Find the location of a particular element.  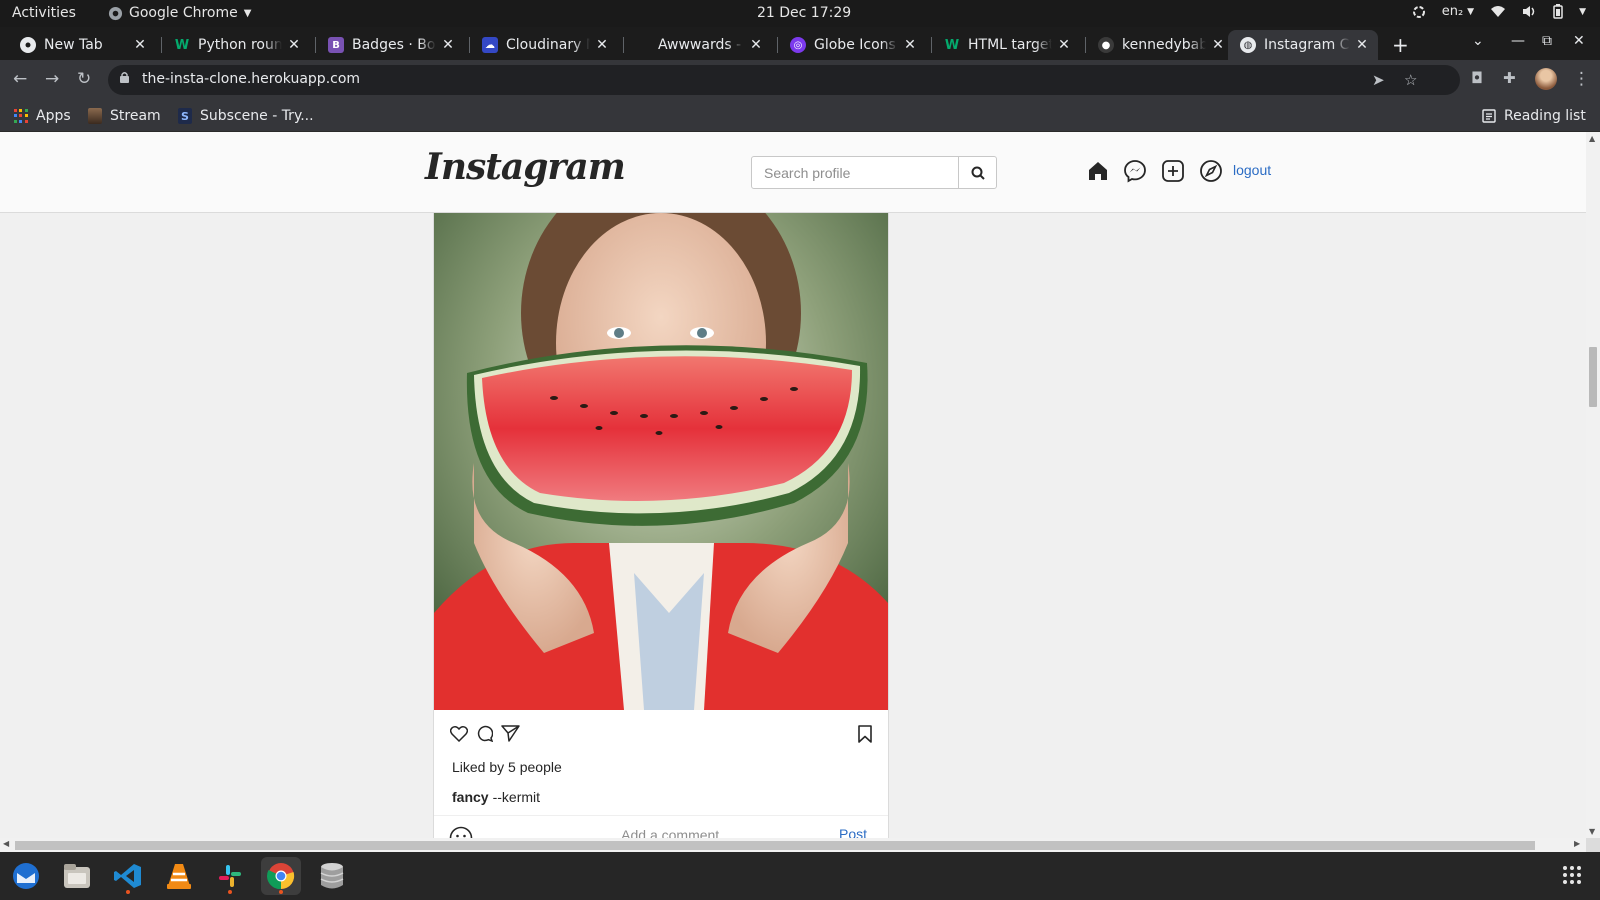

tab-badges: B Badges · Boo ✕ is located at coordinates (392, 45).